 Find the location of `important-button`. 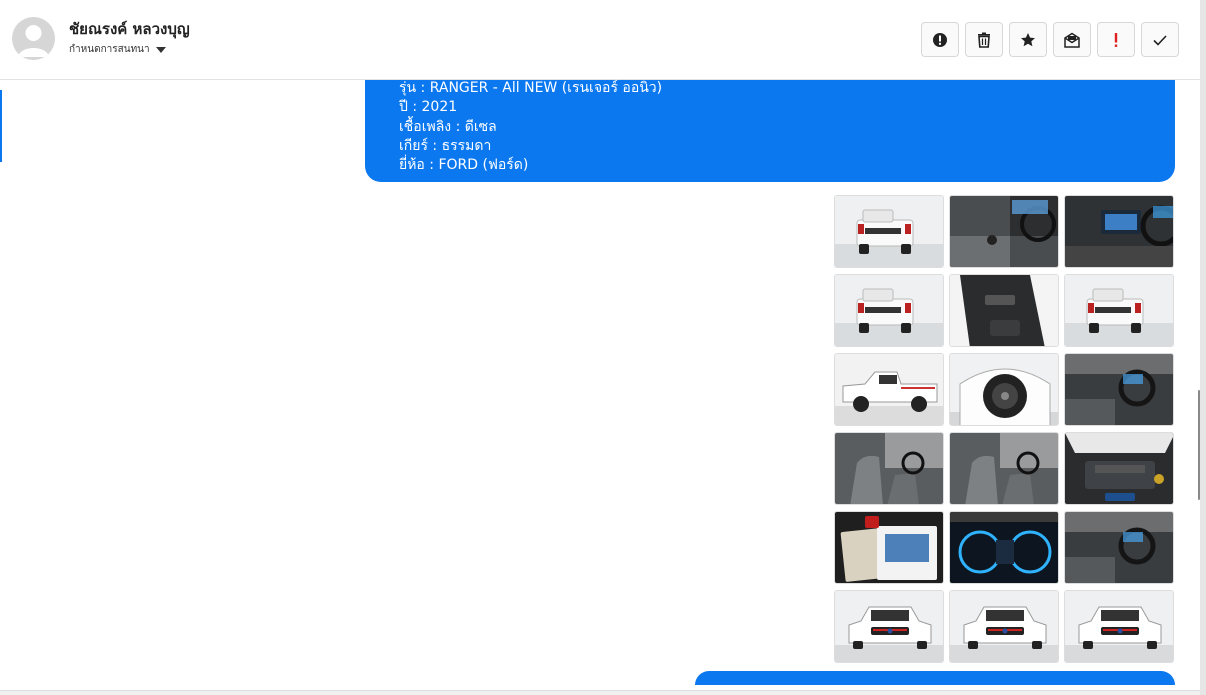

important-button is located at coordinates (1116, 39).